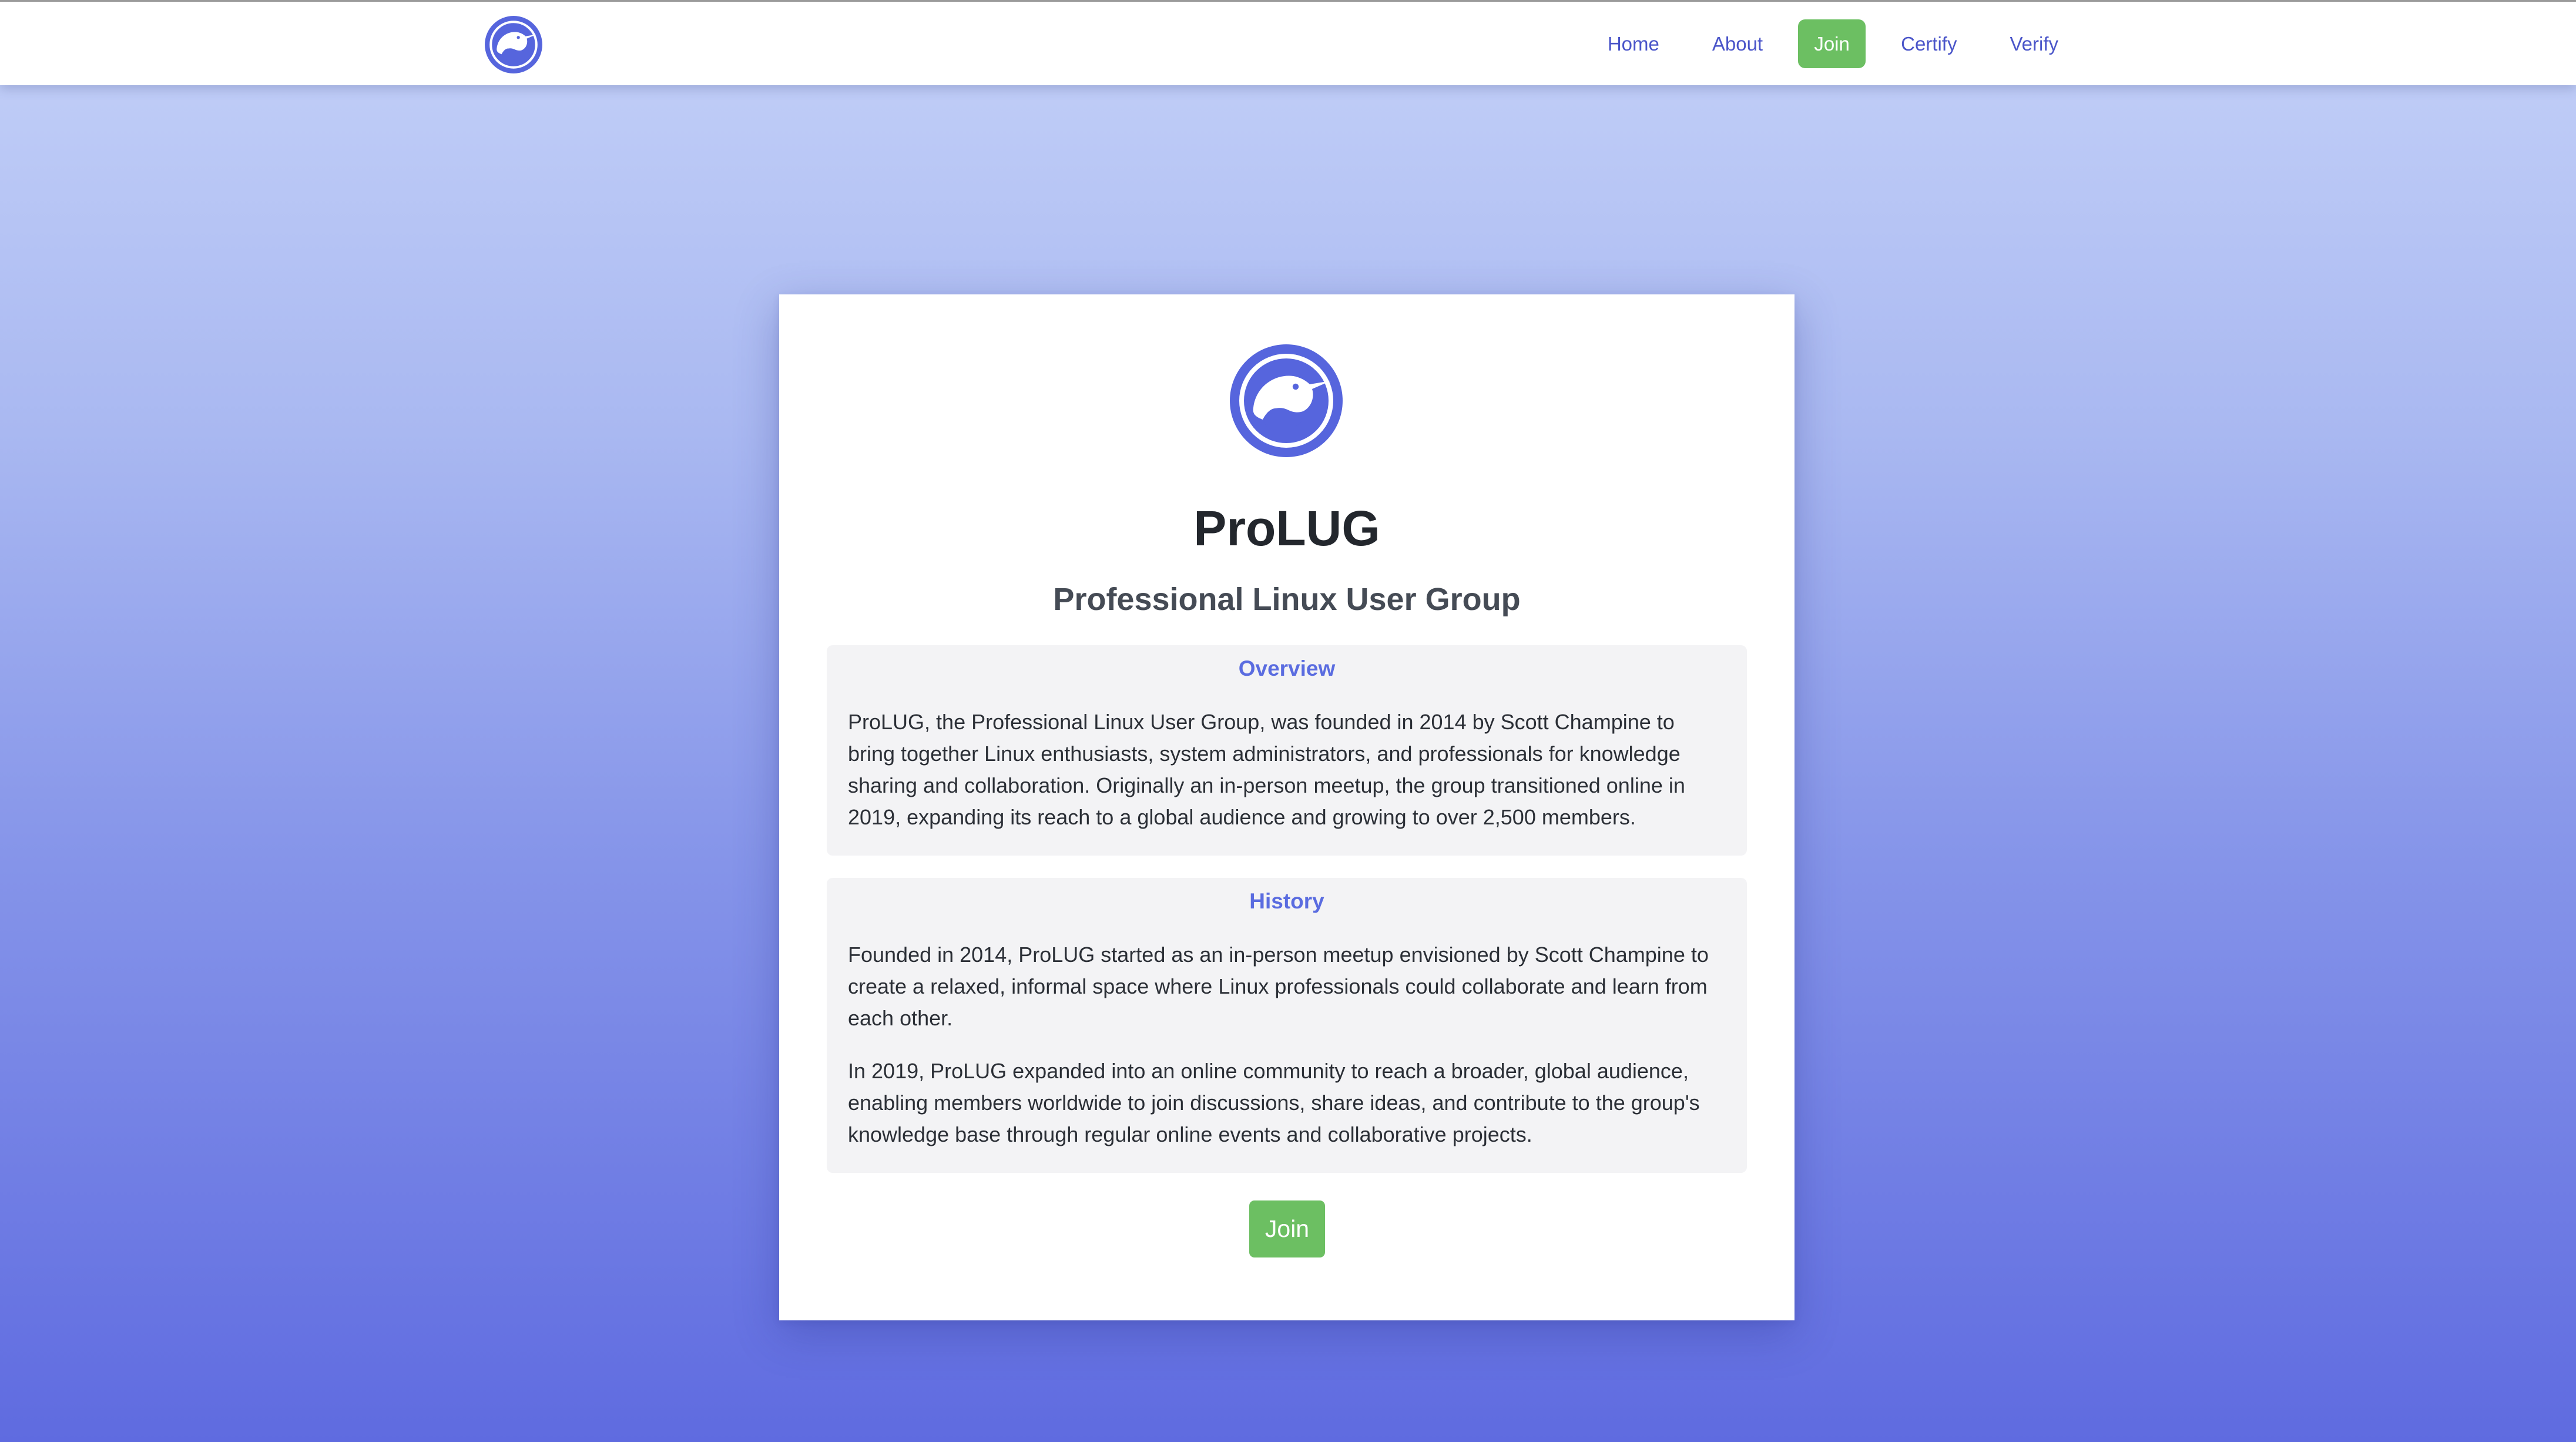 The image size is (2576, 1442). What do you see at coordinates (1287, 901) in the screenshot?
I see `history-heading: History` at bounding box center [1287, 901].